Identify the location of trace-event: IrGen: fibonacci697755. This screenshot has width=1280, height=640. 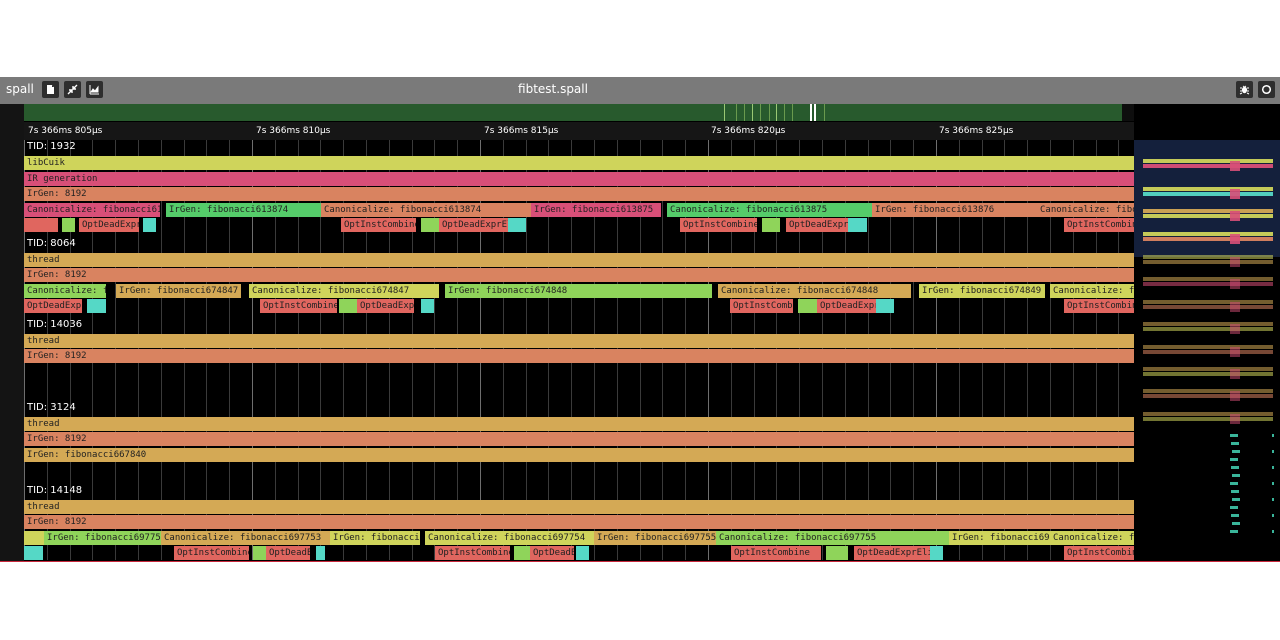
(655, 538).